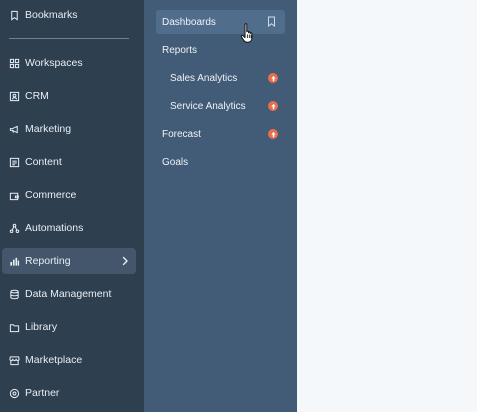  Describe the element at coordinates (220, 134) in the screenshot. I see `flyout-item-forecast: Forecast` at that location.